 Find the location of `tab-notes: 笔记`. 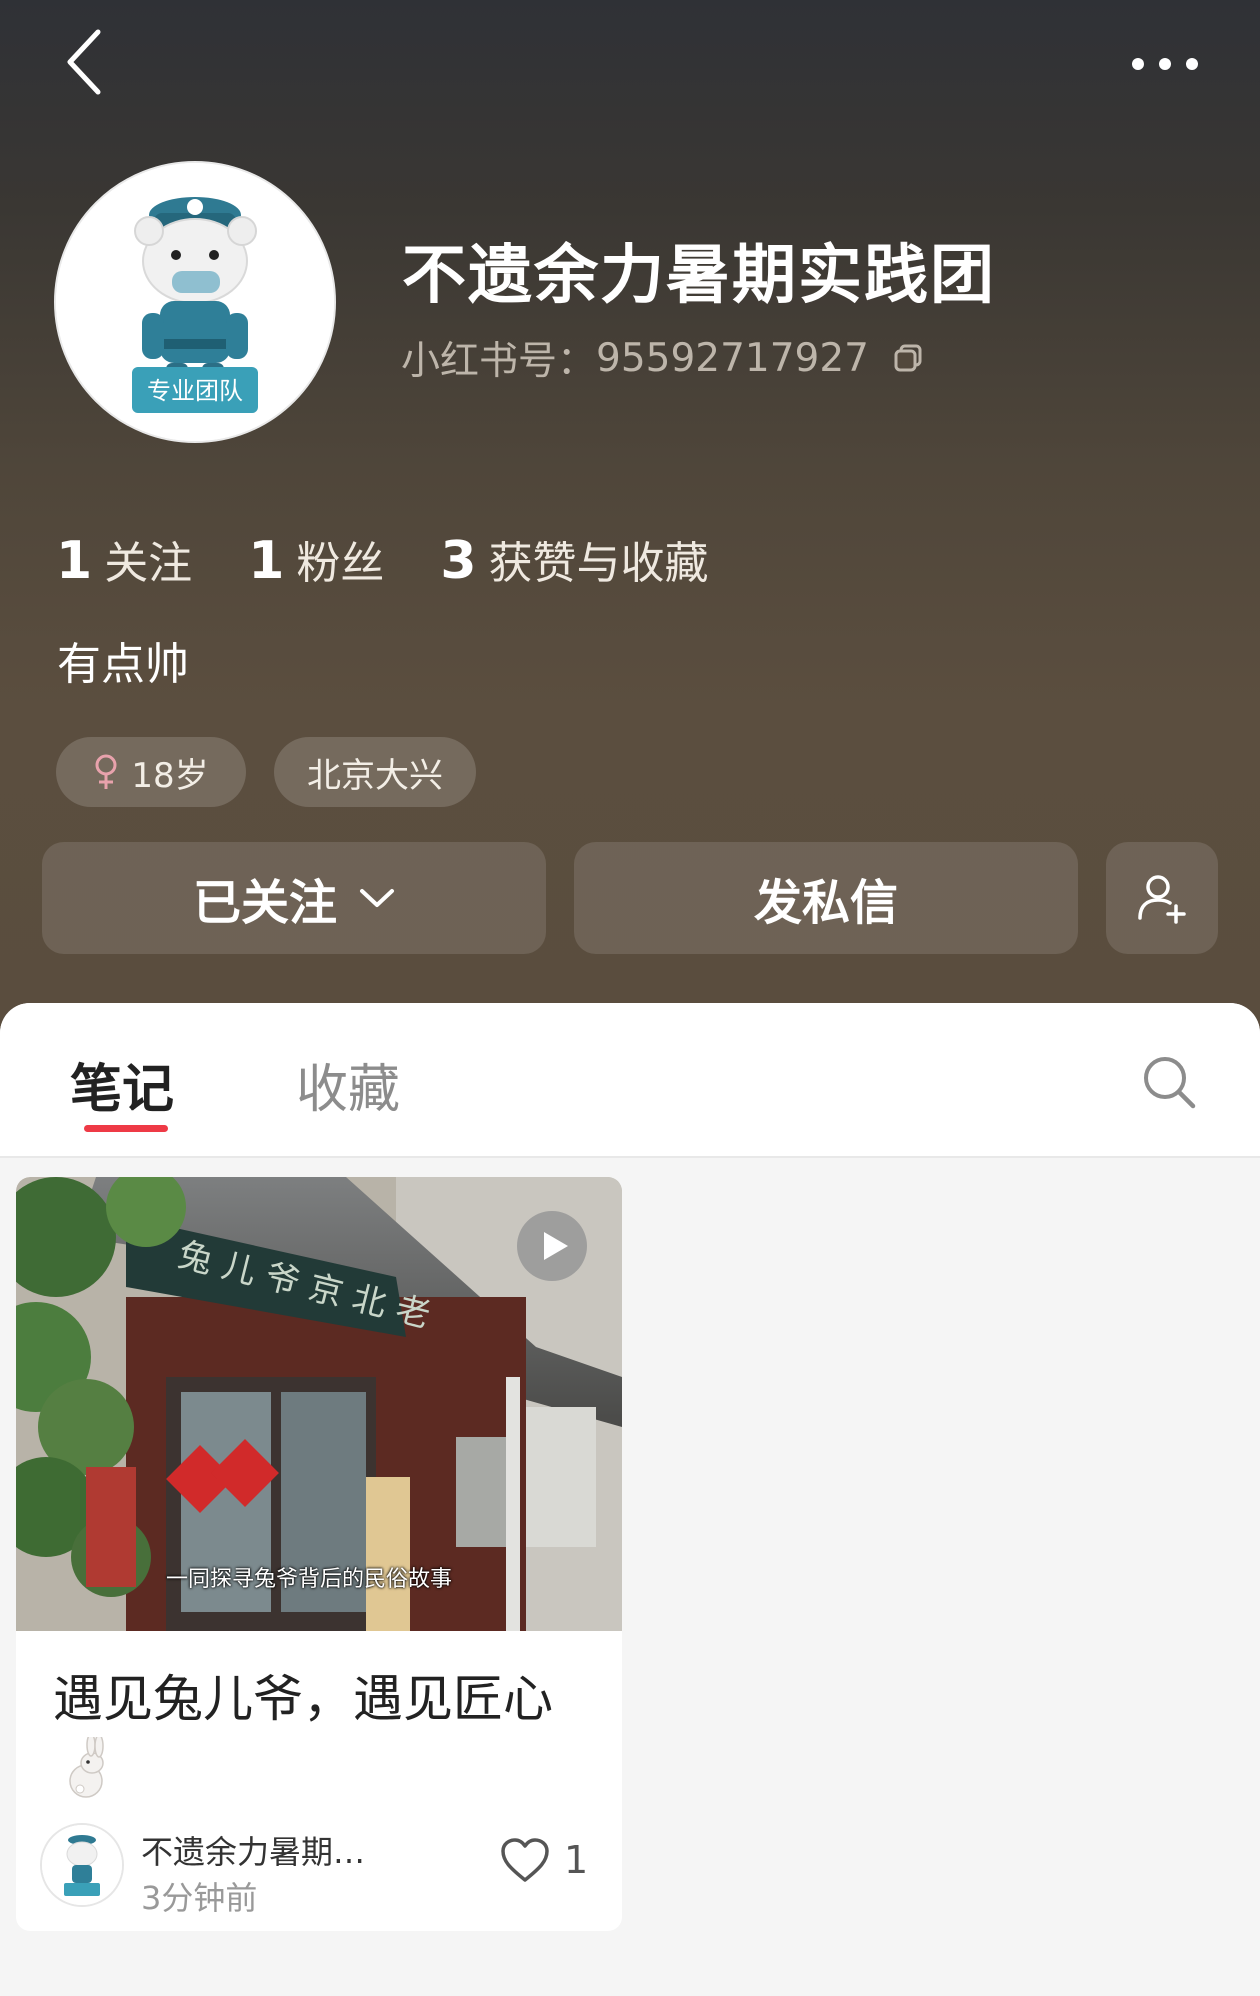

tab-notes: 笔记 is located at coordinates (122, 1084).